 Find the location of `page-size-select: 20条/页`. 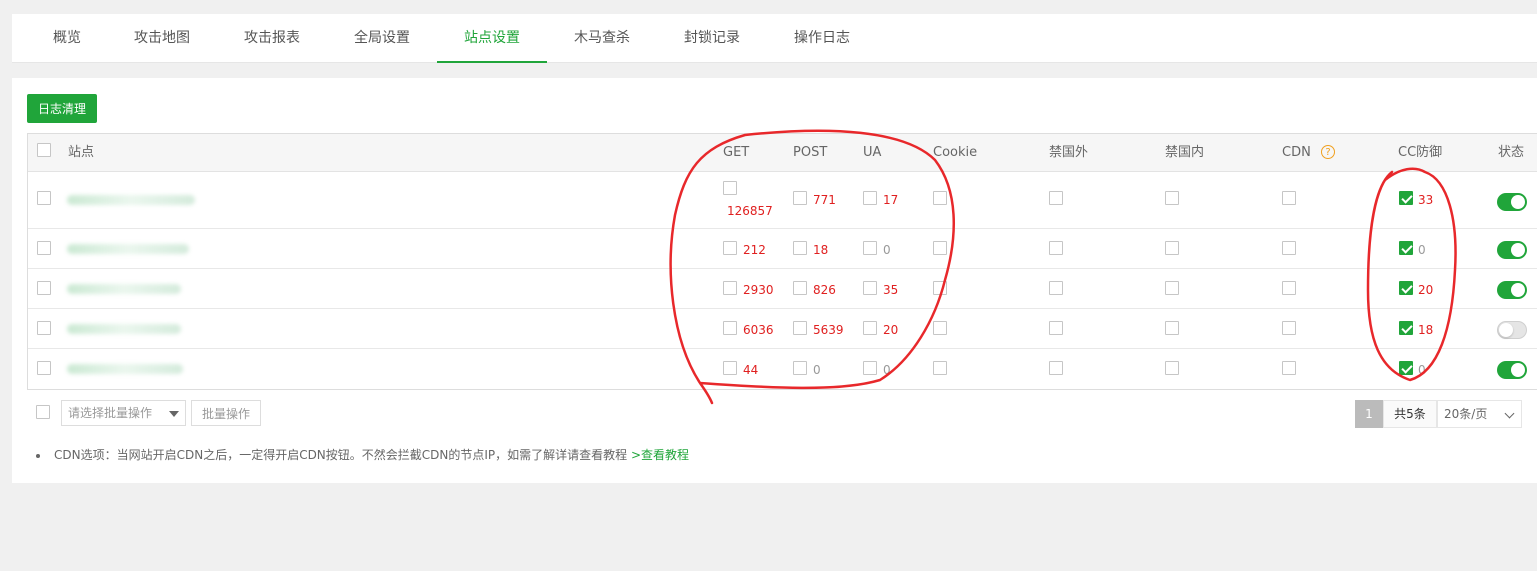

page-size-select: 20条/页 is located at coordinates (1479, 414).